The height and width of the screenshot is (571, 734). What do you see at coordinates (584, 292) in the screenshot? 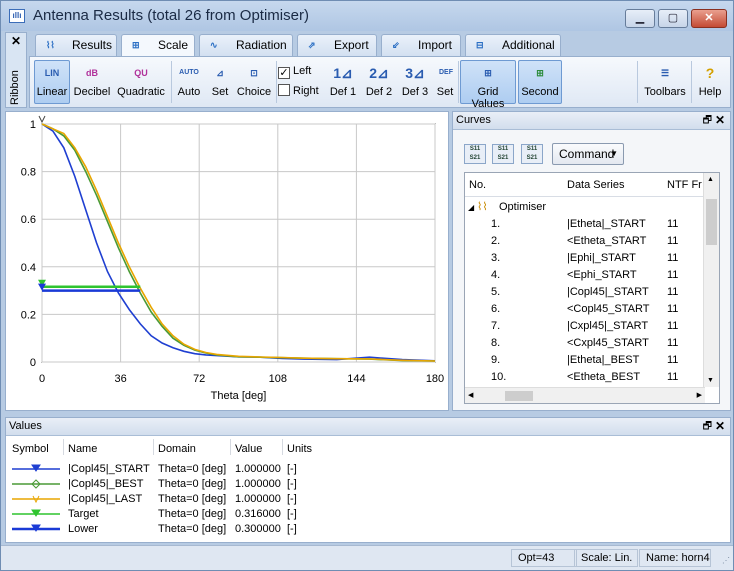
I see `curve-list-item: 5. |Copl45|_START 11` at bounding box center [584, 292].